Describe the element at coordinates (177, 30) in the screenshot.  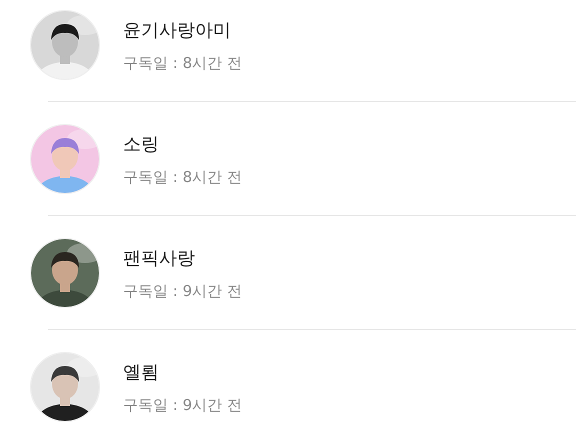
I see `subscriber-name: 윤기사랑아미` at that location.